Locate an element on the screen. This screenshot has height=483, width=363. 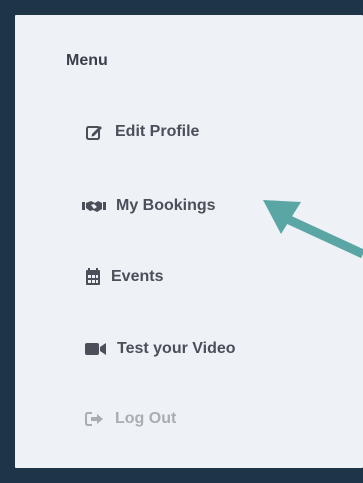
menu-item-label: Edit Profile is located at coordinates (157, 131).